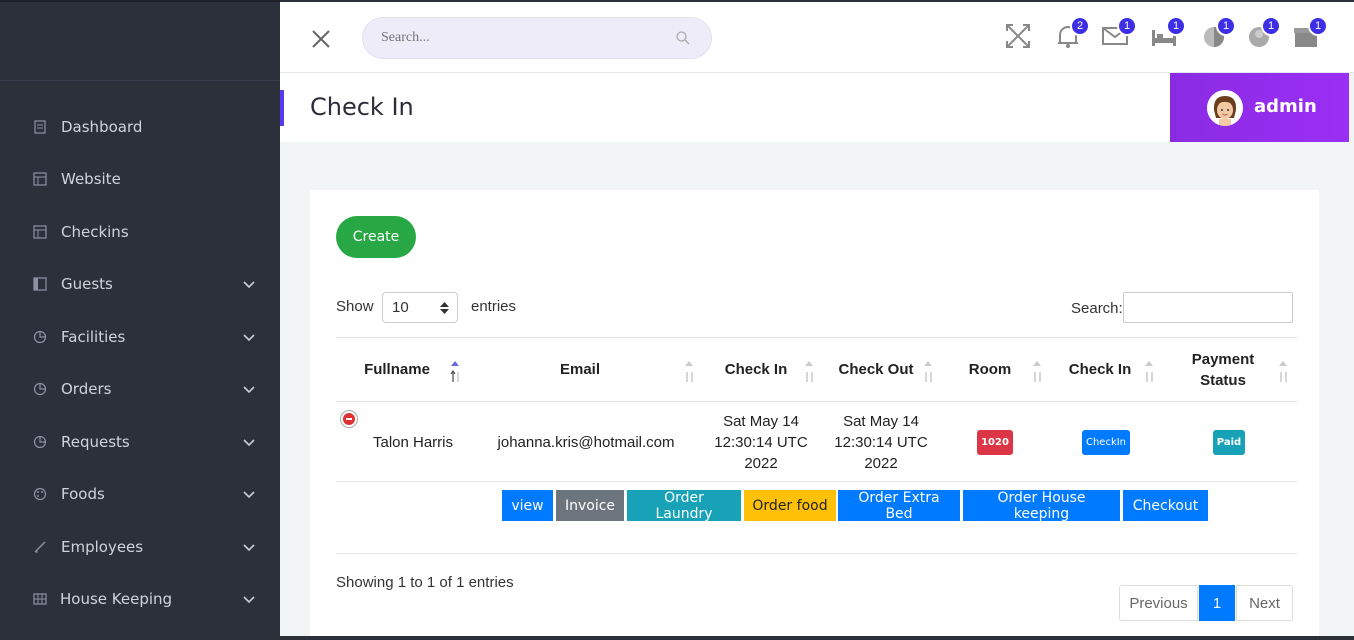 The image size is (1354, 640). Describe the element at coordinates (140, 494) in the screenshot. I see `sidebar-item-foods: Foods` at that location.